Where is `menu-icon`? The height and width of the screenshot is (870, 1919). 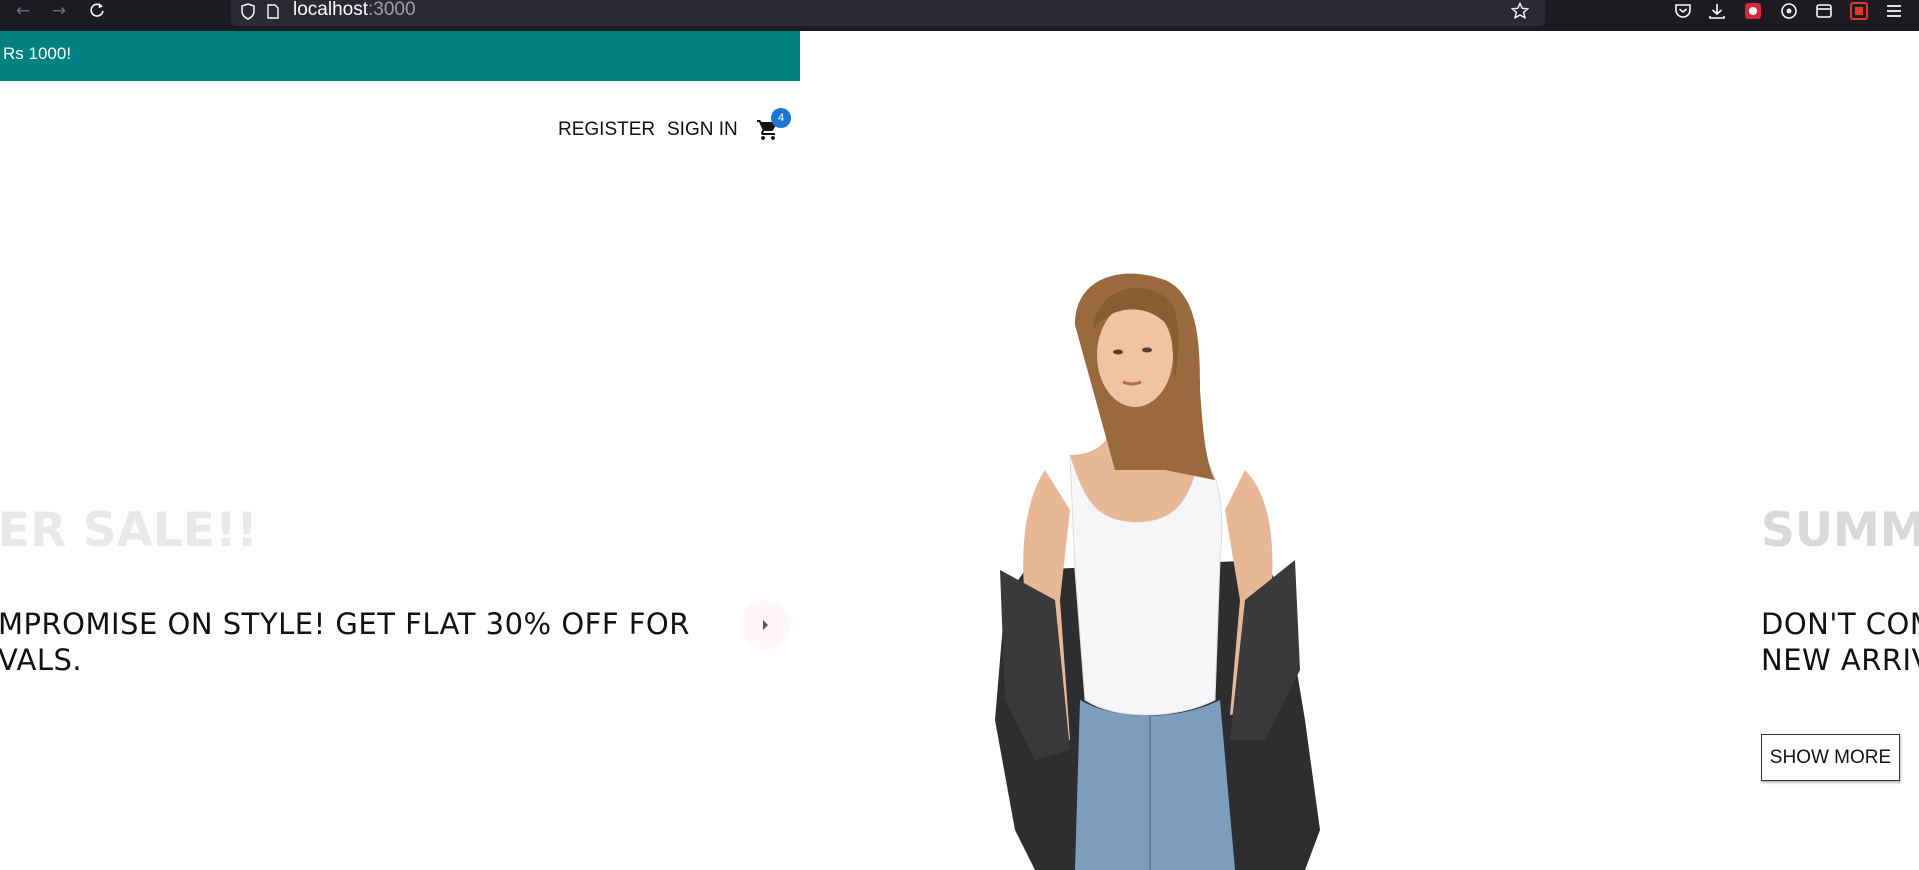
menu-icon is located at coordinates (1894, 11).